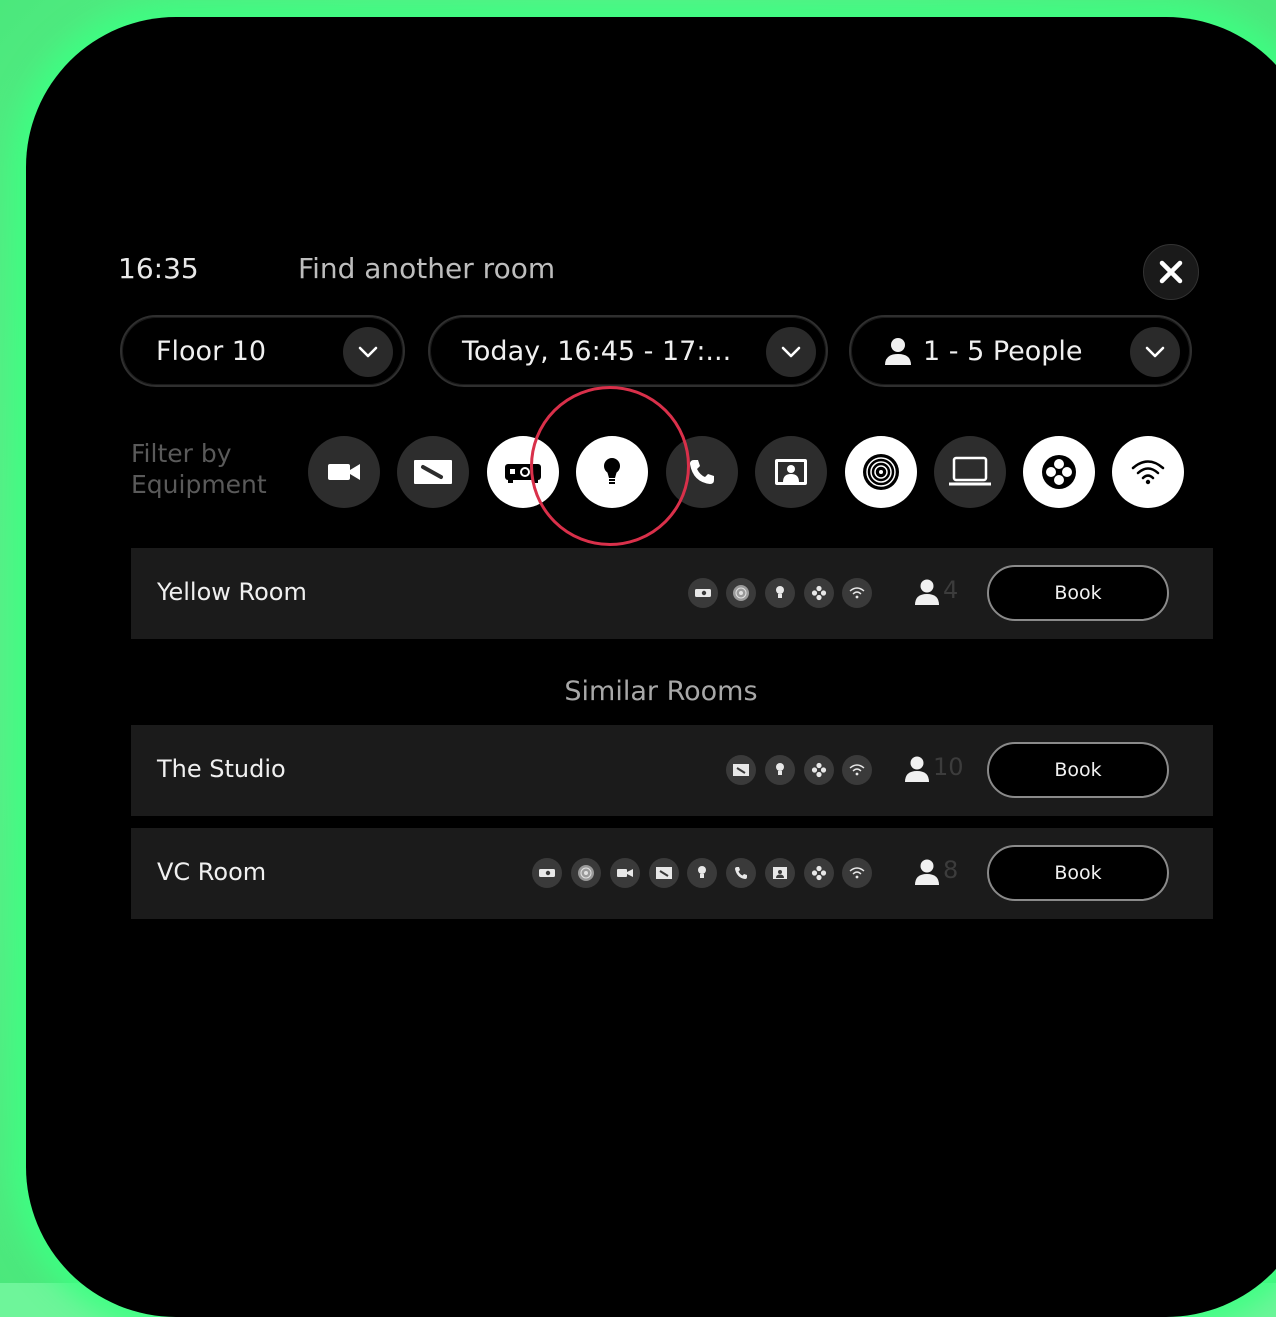 The height and width of the screenshot is (1317, 1276). I want to click on room-row-yellow-room: Yellow Room 4 Book, so click(672, 593).